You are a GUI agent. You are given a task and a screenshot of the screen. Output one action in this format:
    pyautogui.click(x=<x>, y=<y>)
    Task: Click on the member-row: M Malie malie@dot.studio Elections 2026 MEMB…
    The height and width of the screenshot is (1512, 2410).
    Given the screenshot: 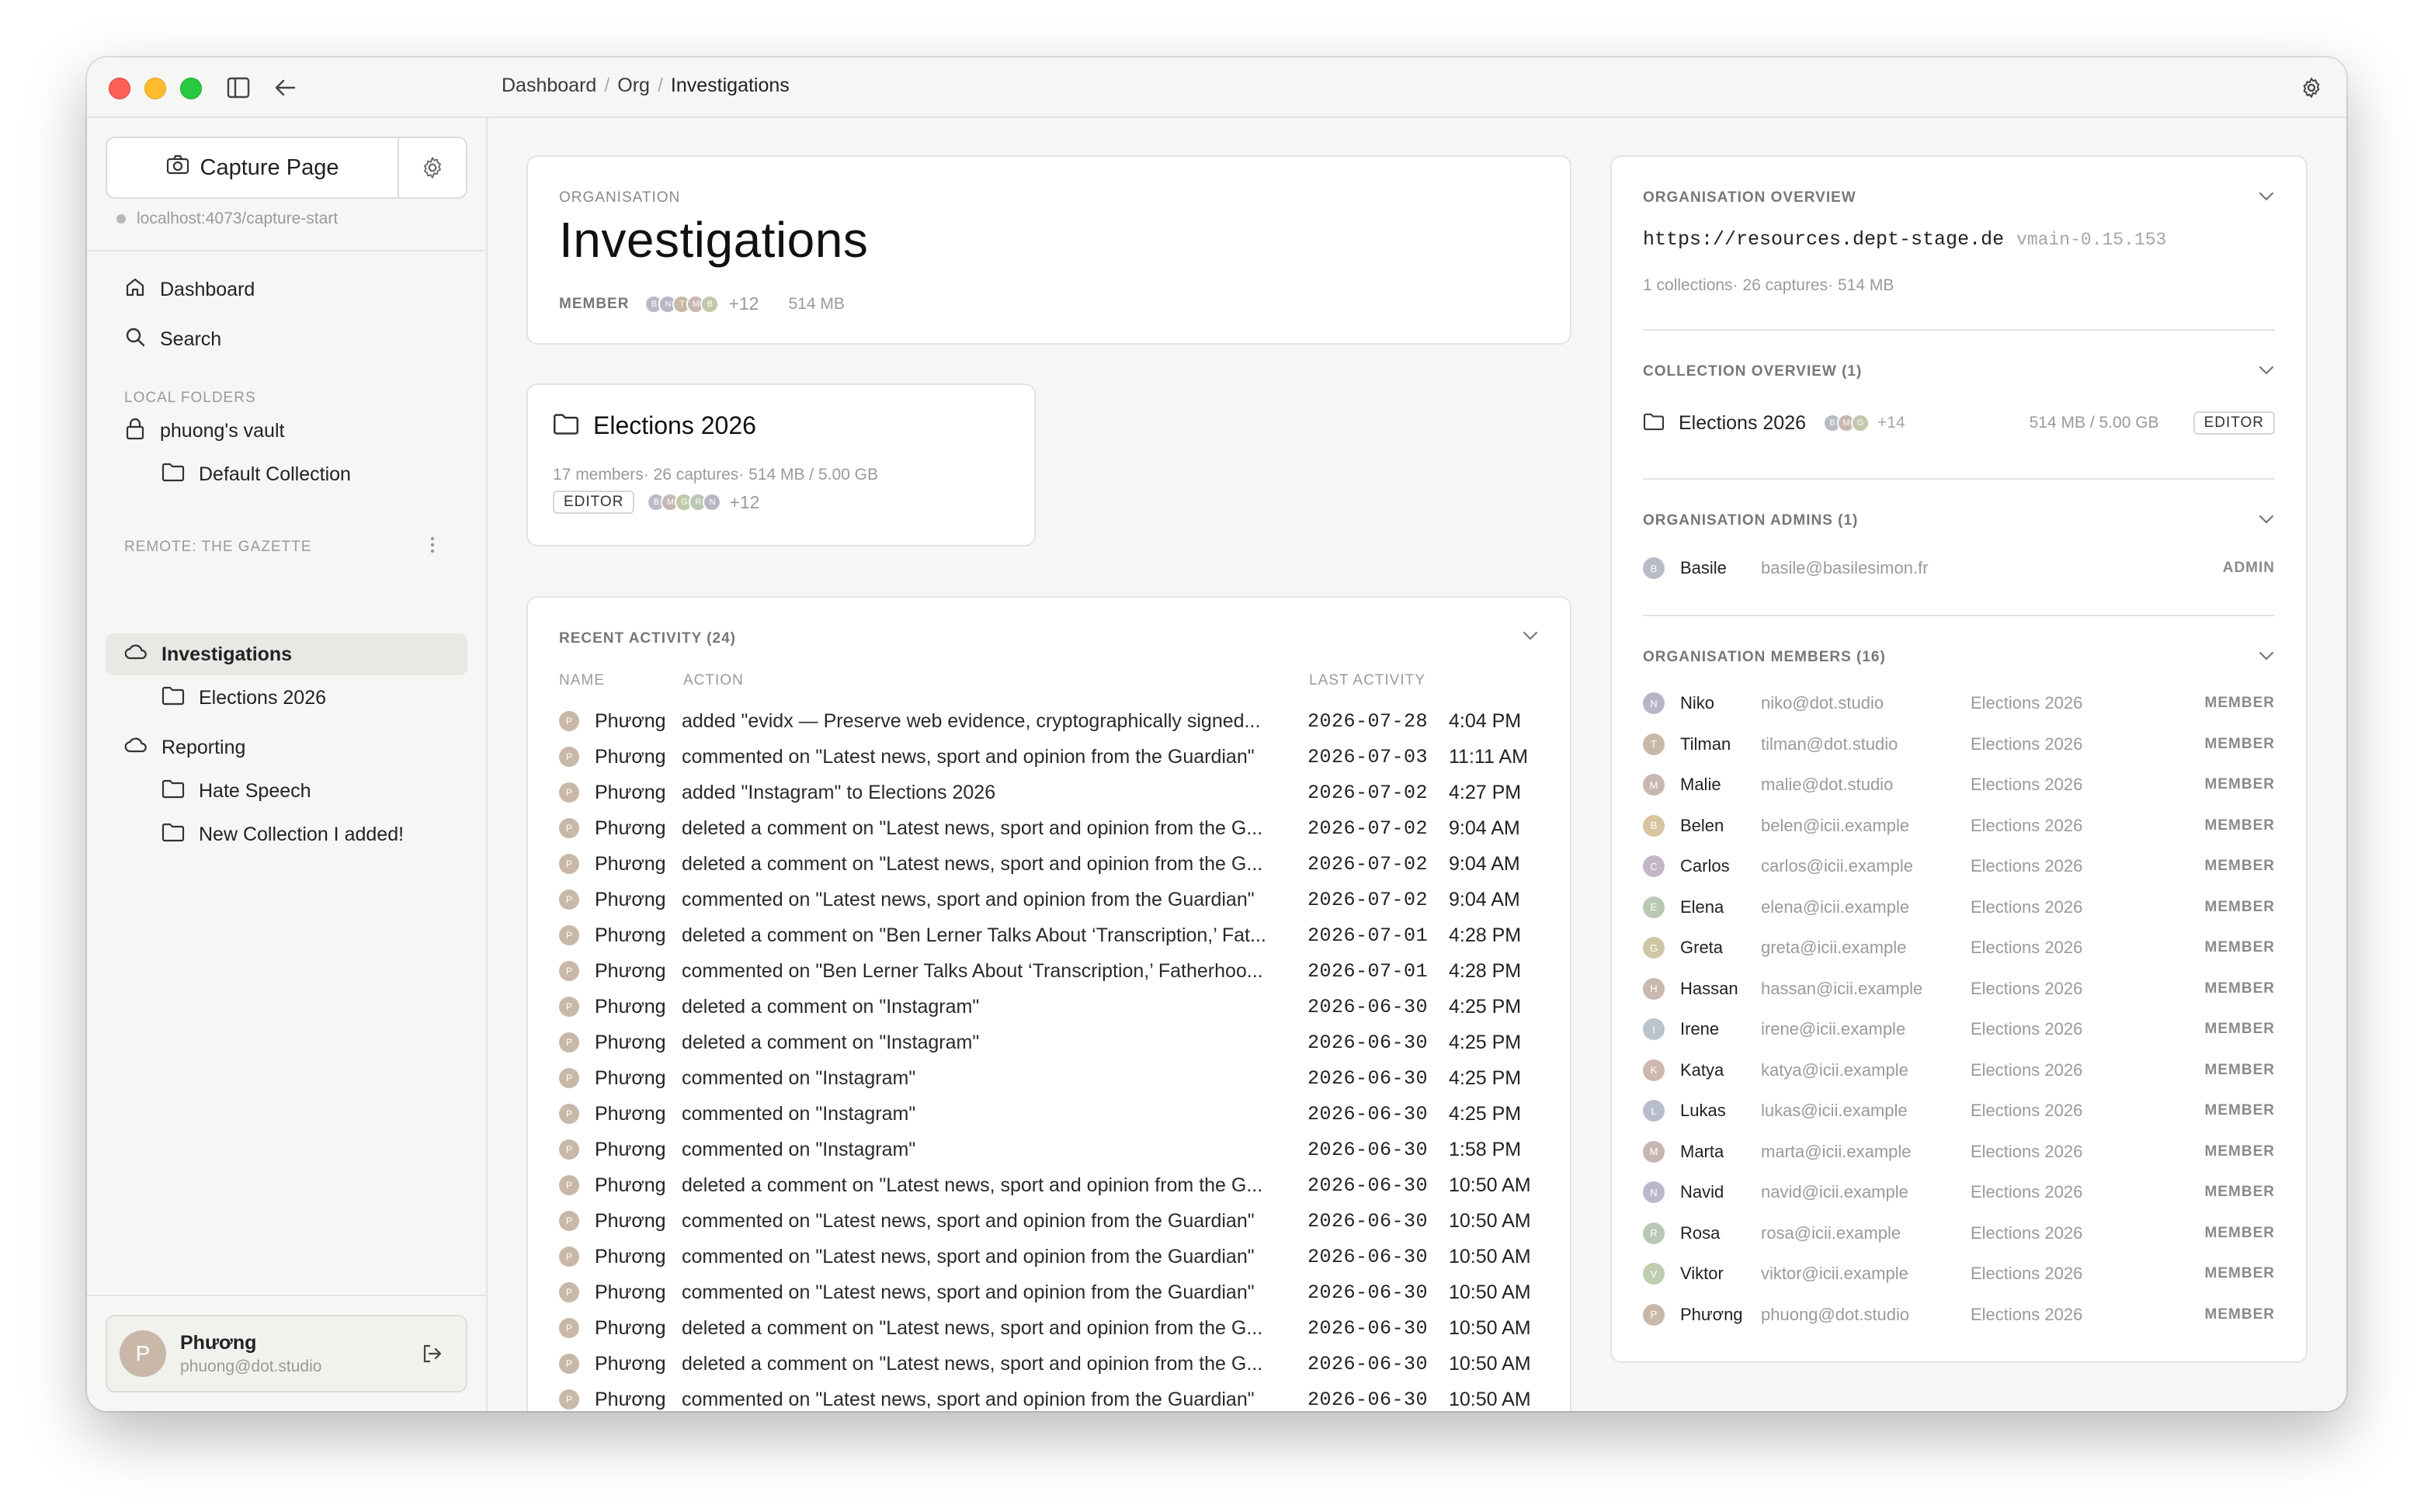 What is the action you would take?
    pyautogui.click(x=1959, y=784)
    